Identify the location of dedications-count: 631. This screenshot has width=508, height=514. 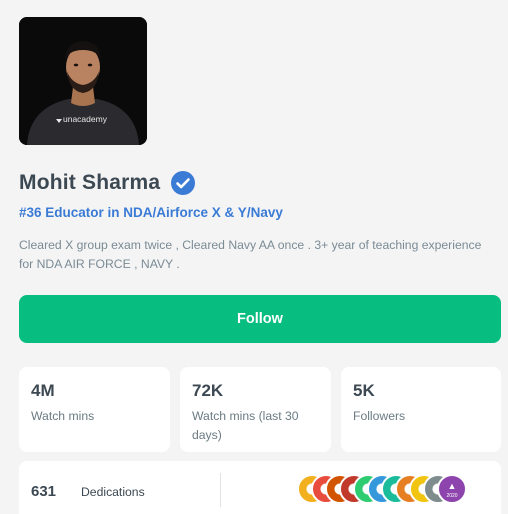
(44, 491).